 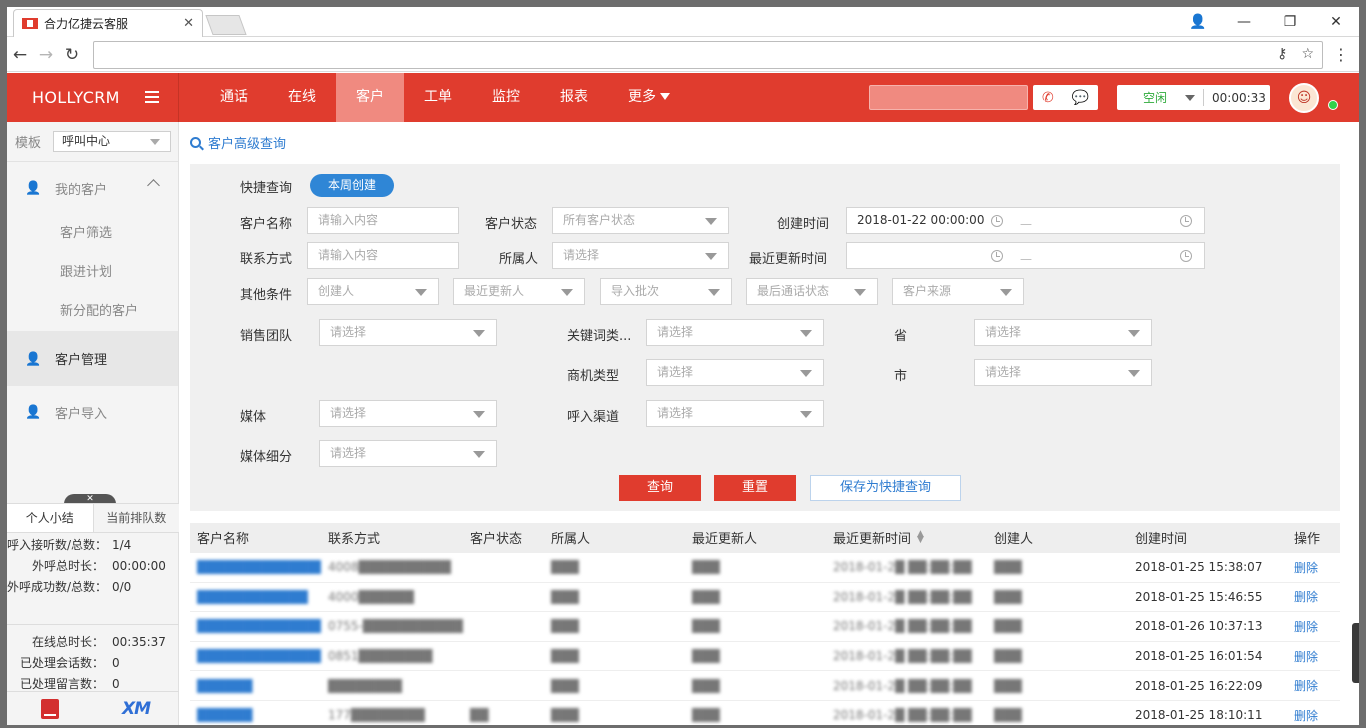 I want to click on col-header: 联系方式, so click(x=354, y=539).